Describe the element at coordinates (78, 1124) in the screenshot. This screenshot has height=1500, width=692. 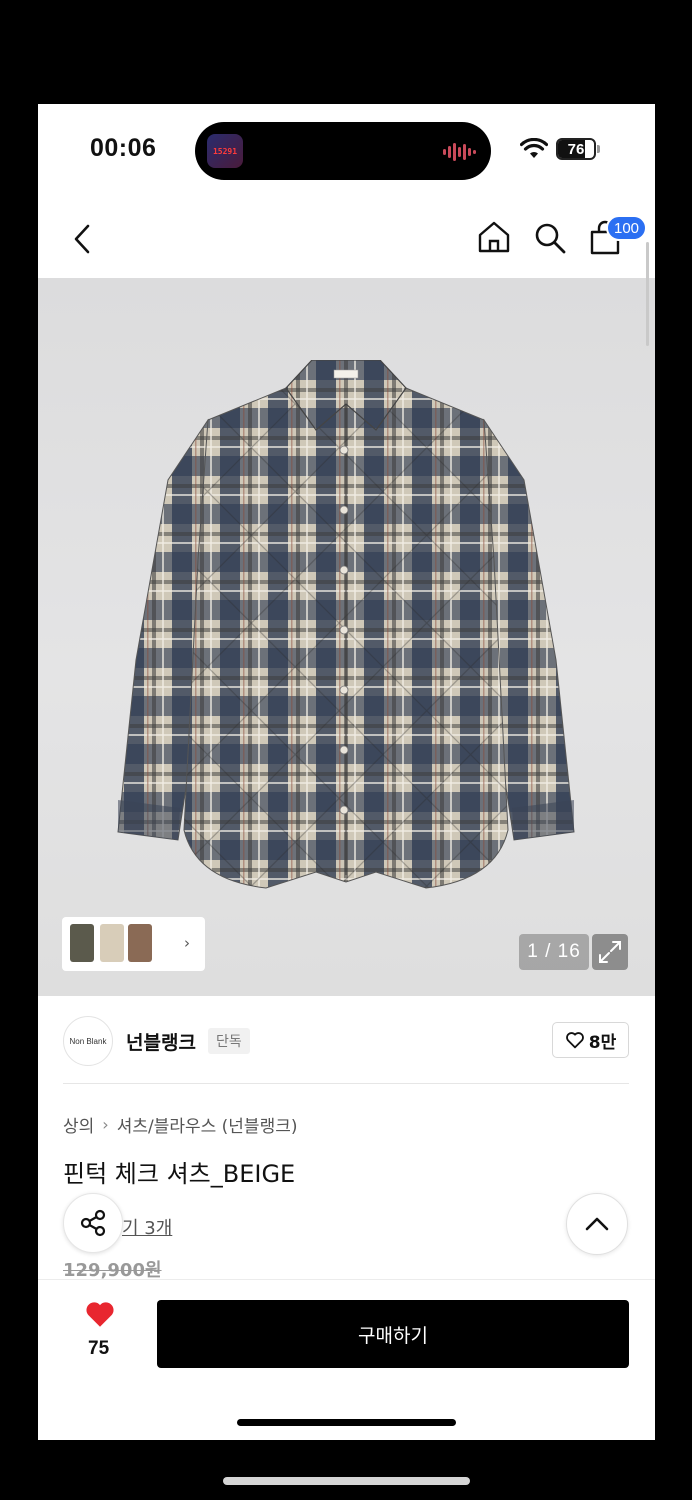
I see `breadcrumb-category: 상의` at that location.